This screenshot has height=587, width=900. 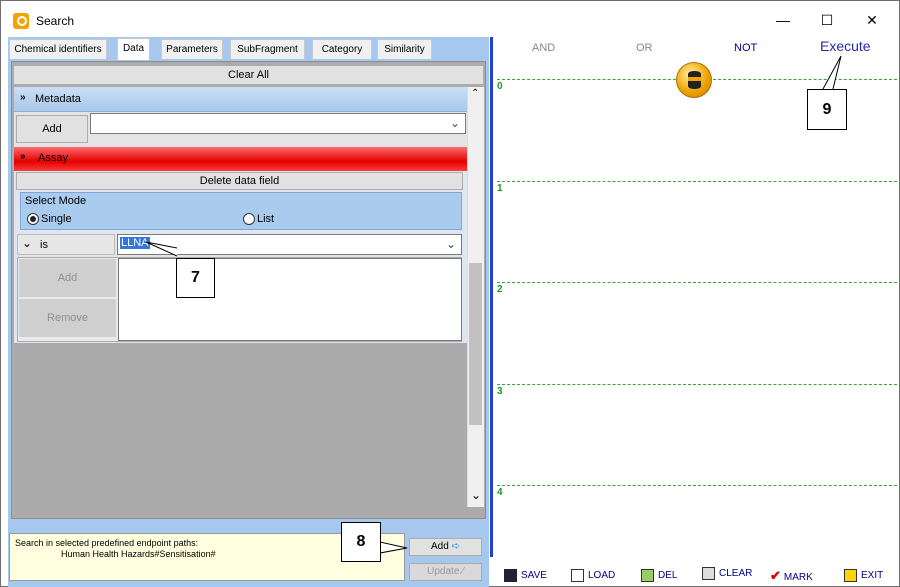 What do you see at coordinates (195, 278) in the screenshot?
I see `callout-7: 7` at bounding box center [195, 278].